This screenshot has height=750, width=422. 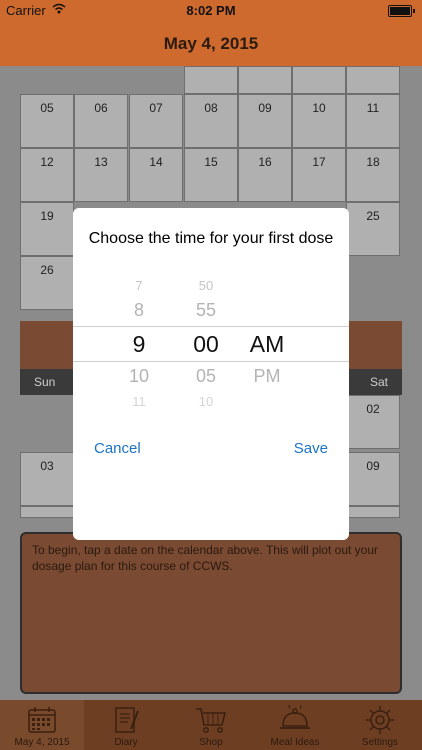 I want to click on day-number: 12, so click(x=47, y=162).